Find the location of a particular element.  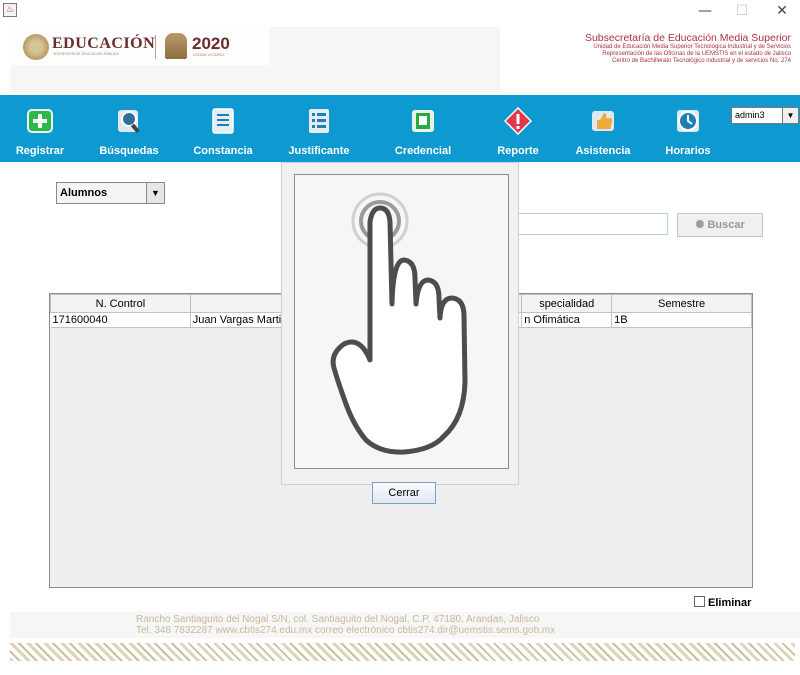

toolbar-label: Credencial is located at coordinates (423, 151).